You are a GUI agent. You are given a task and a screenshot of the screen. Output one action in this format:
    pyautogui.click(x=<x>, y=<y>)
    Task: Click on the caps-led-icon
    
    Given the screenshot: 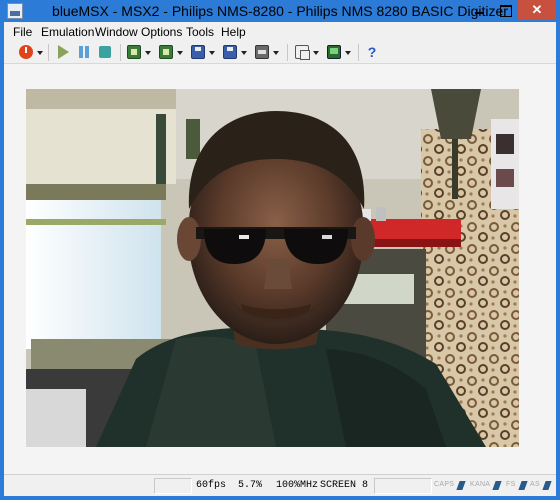 What is the action you would take?
    pyautogui.click(x=461, y=485)
    